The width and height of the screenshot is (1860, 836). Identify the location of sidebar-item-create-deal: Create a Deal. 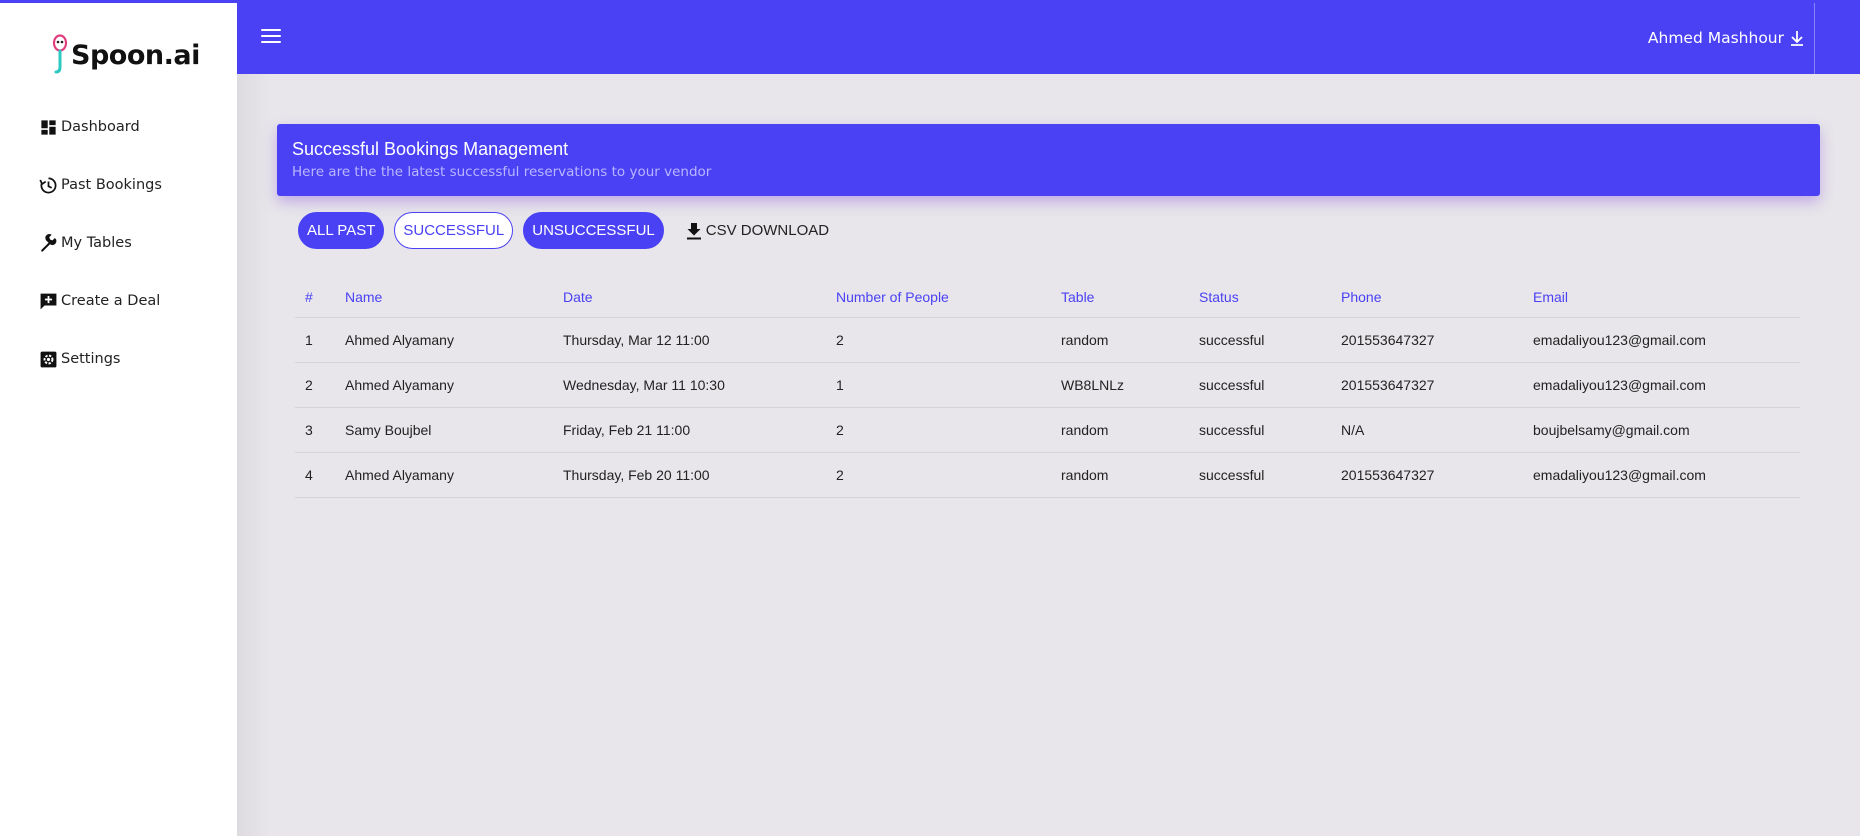
(100, 301).